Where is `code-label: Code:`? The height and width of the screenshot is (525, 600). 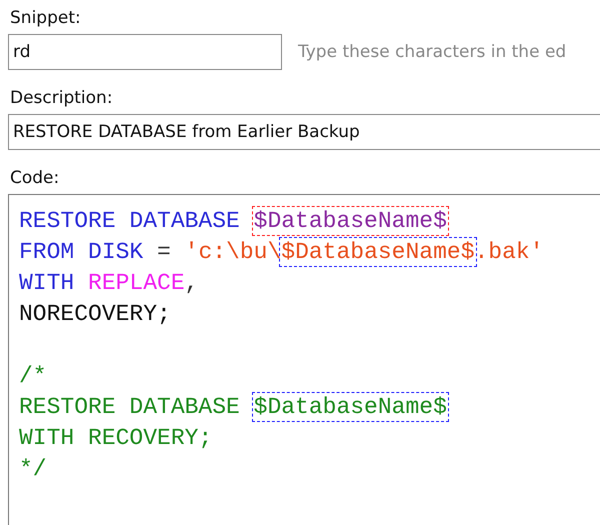
code-label: Code: is located at coordinates (35, 178).